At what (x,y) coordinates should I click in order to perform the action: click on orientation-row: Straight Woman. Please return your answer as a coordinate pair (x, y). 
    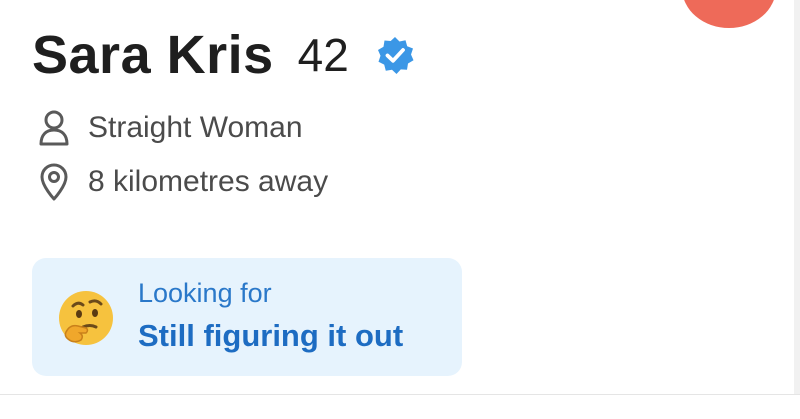
    Looking at the image, I should click on (169, 128).